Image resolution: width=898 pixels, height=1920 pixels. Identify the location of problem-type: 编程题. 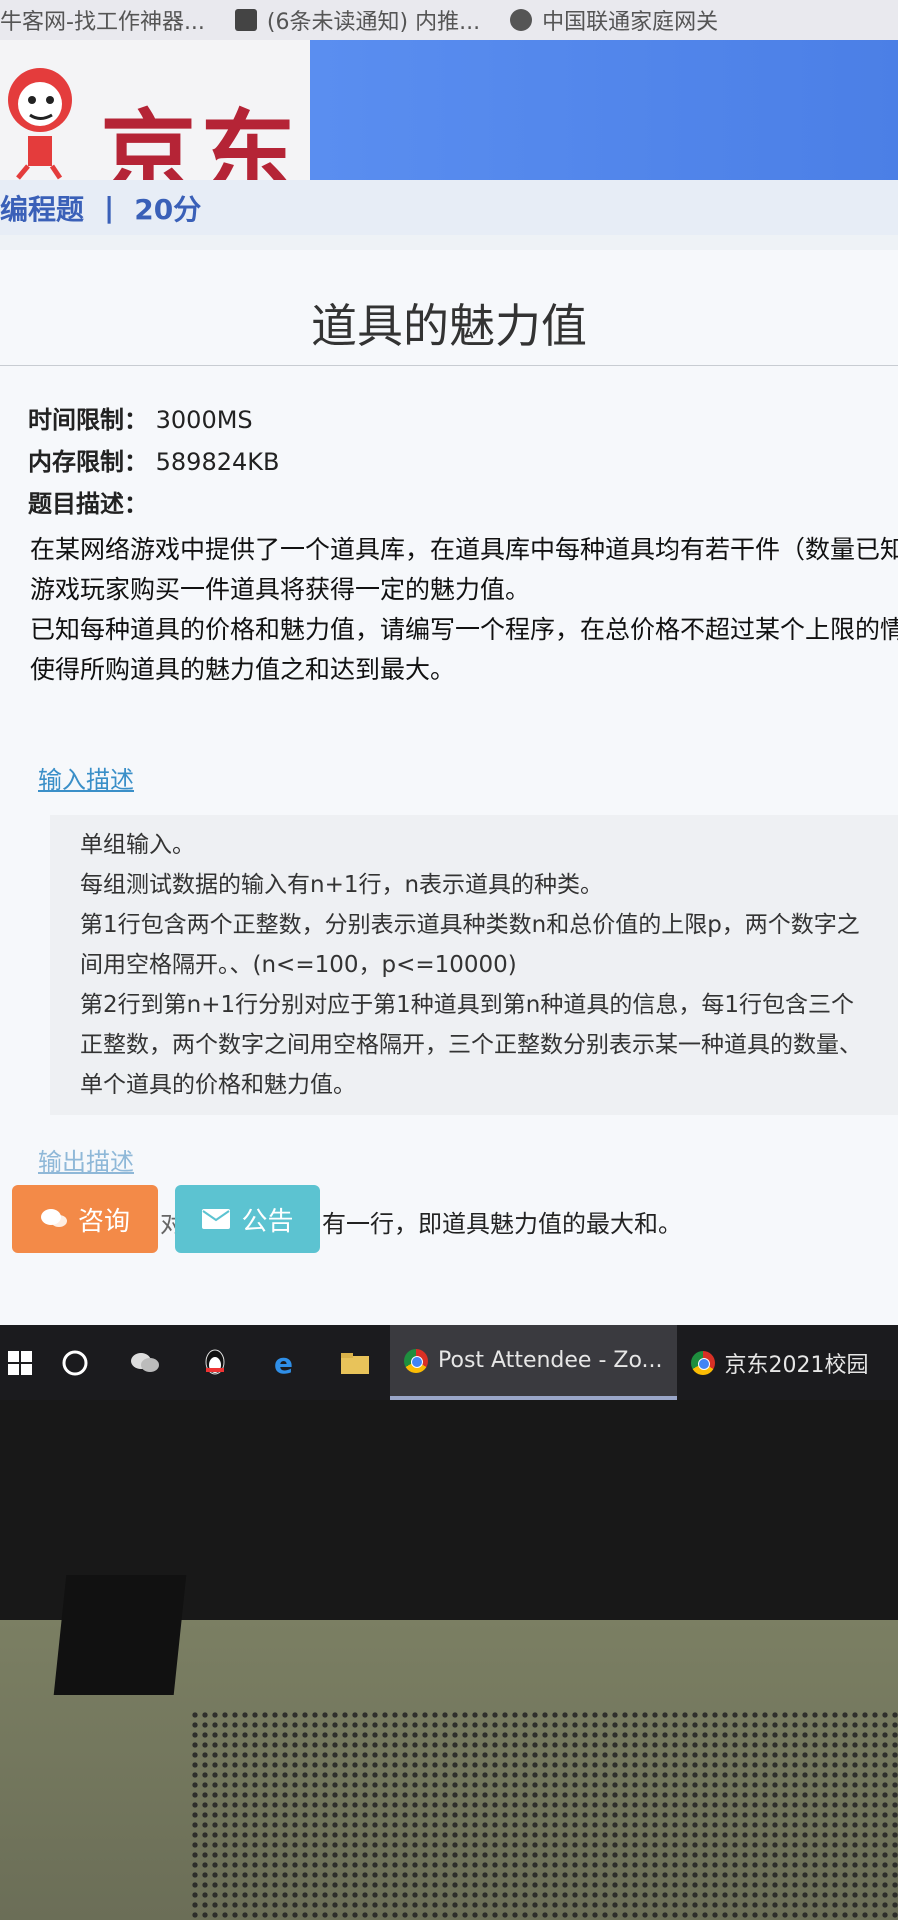
(42, 209).